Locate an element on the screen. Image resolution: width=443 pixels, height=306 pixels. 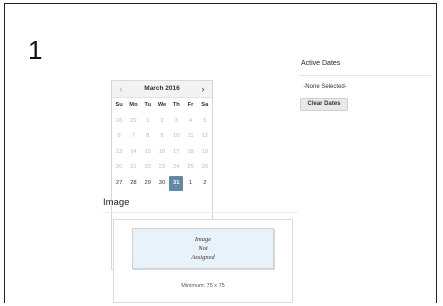
active-dates-empty-text: -None Selected- is located at coordinates (325, 87).